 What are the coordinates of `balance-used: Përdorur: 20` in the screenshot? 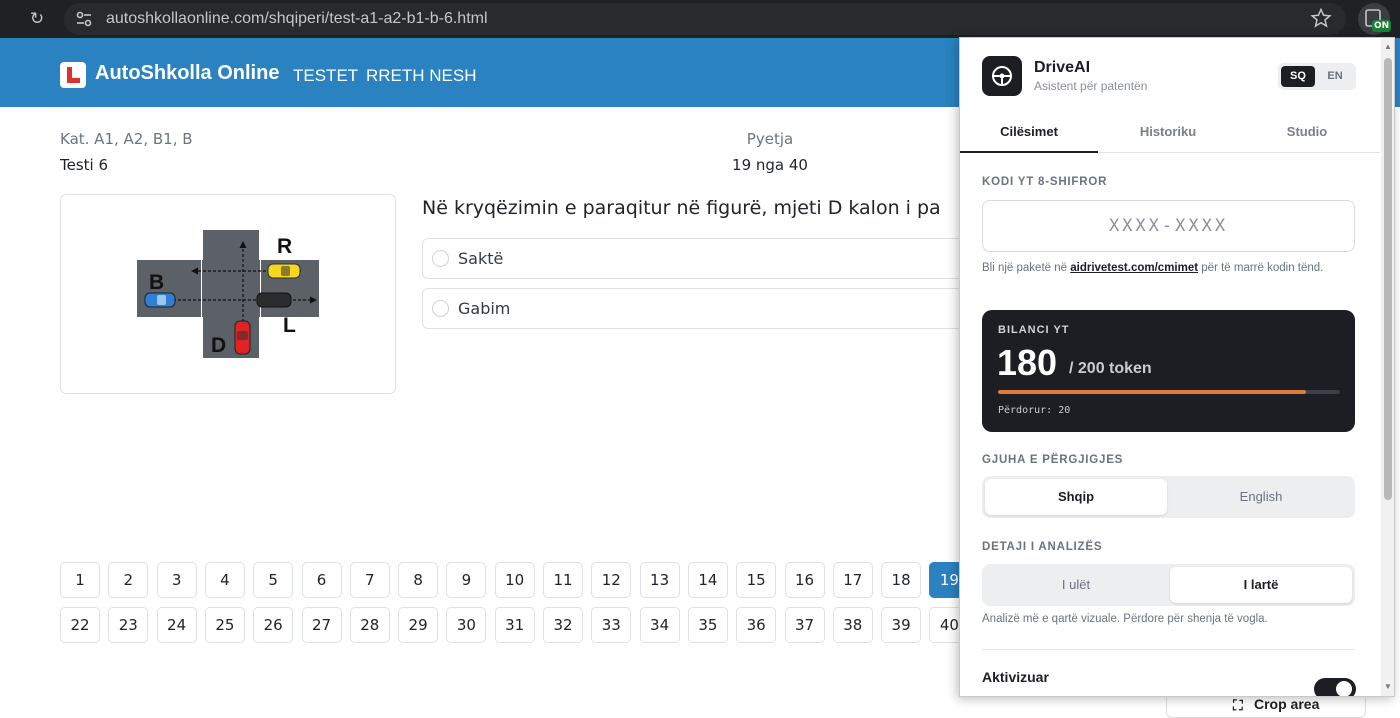 It's located at (1034, 410).